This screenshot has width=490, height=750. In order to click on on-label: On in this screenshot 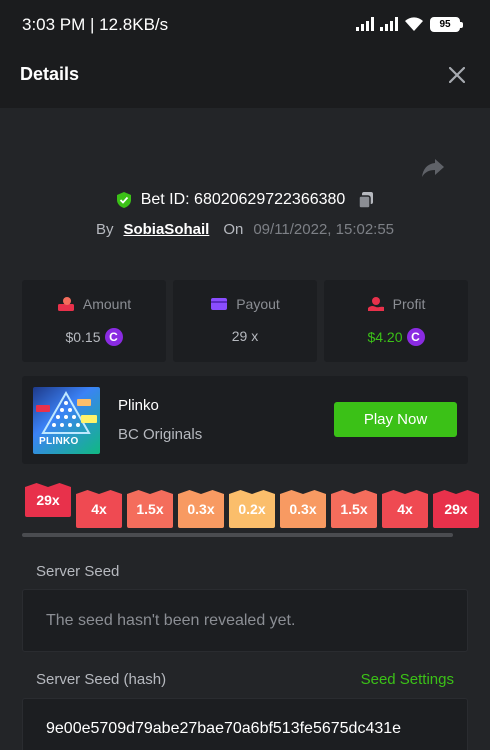, I will do `click(233, 229)`.